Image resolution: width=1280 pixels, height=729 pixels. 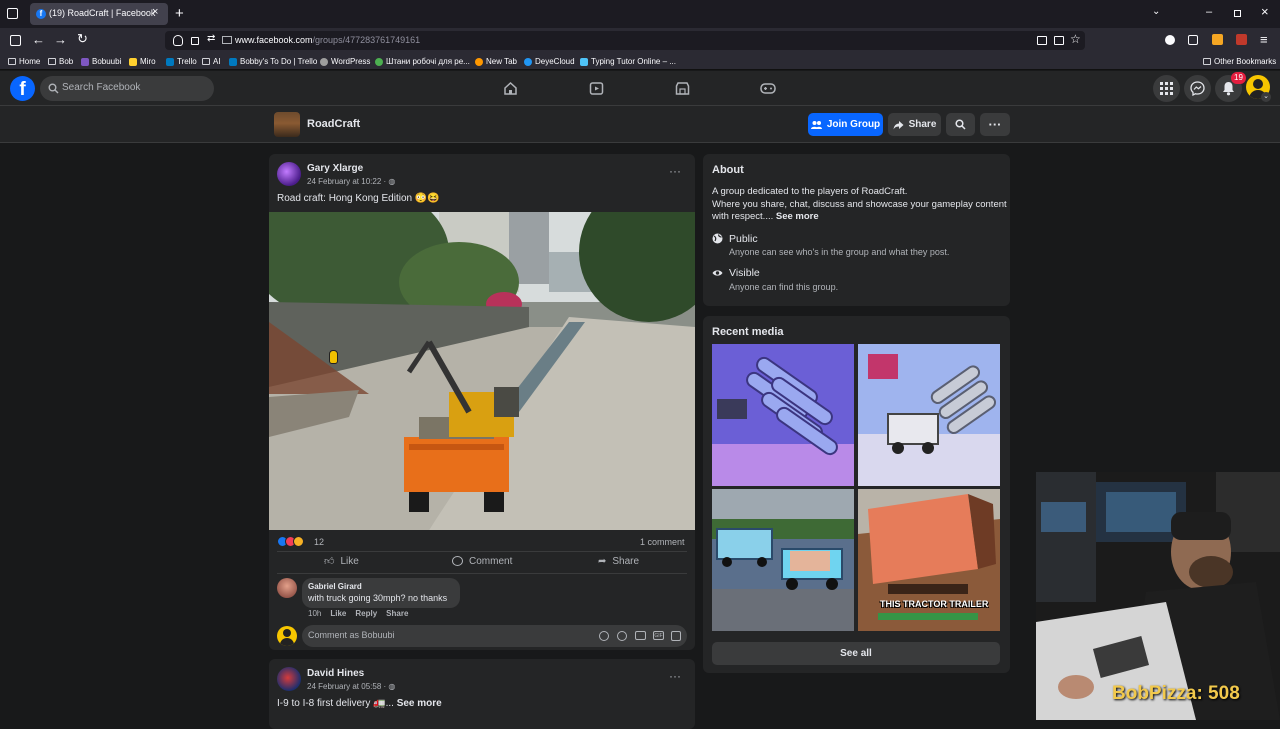 I want to click on reload-icon: ↻, so click(x=82, y=39).